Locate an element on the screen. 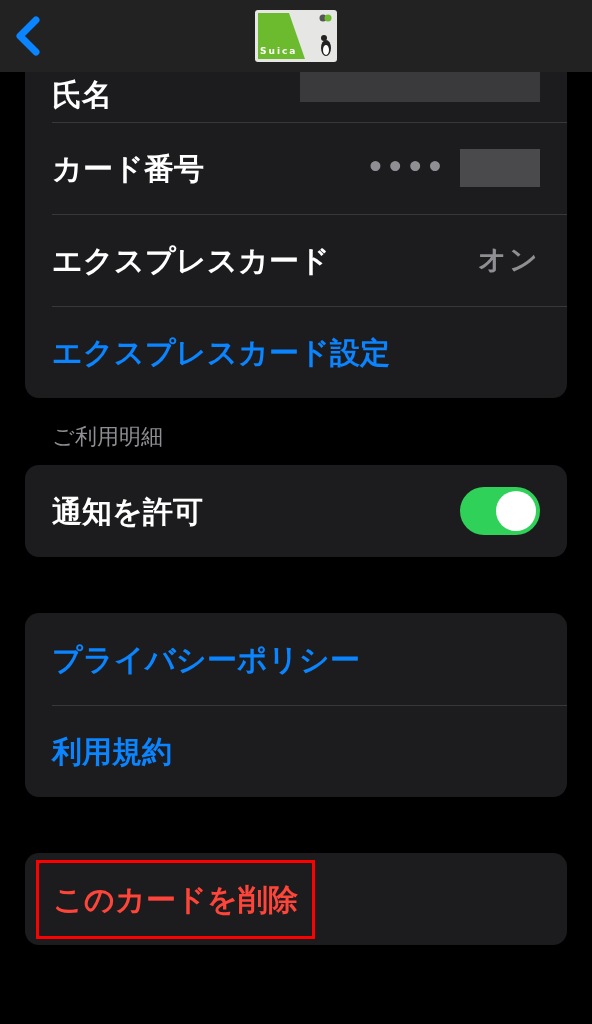 The width and height of the screenshot is (592, 1024). delete-link: このカードを削除 is located at coordinates (175, 899).